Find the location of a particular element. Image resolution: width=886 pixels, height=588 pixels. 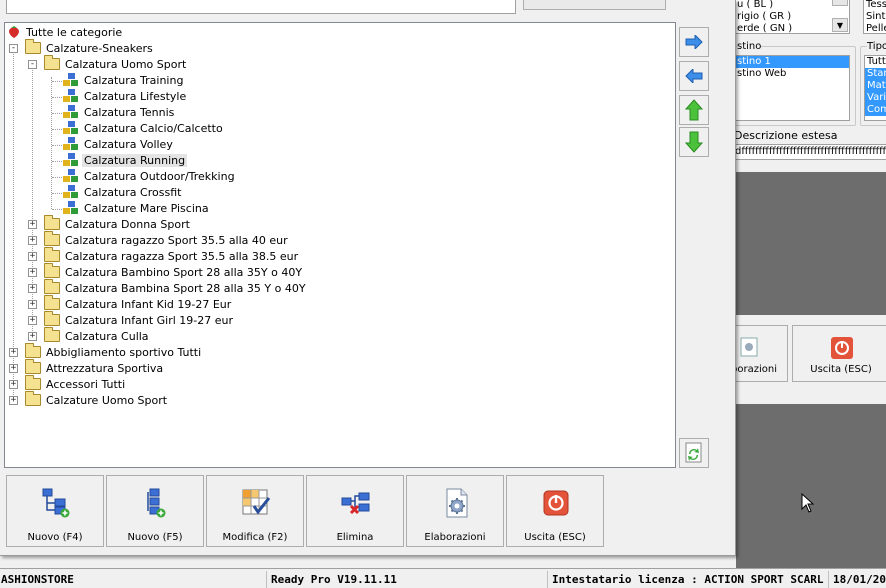

nuovo-f5-button: Nuovo (F5) is located at coordinates (155, 511).